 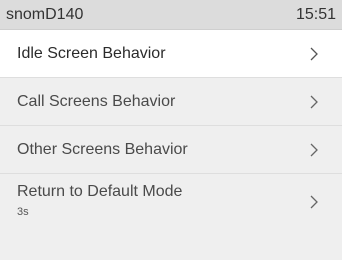 What do you see at coordinates (96, 101) in the screenshot?
I see `menu-item-label: Call Screens Behavior` at bounding box center [96, 101].